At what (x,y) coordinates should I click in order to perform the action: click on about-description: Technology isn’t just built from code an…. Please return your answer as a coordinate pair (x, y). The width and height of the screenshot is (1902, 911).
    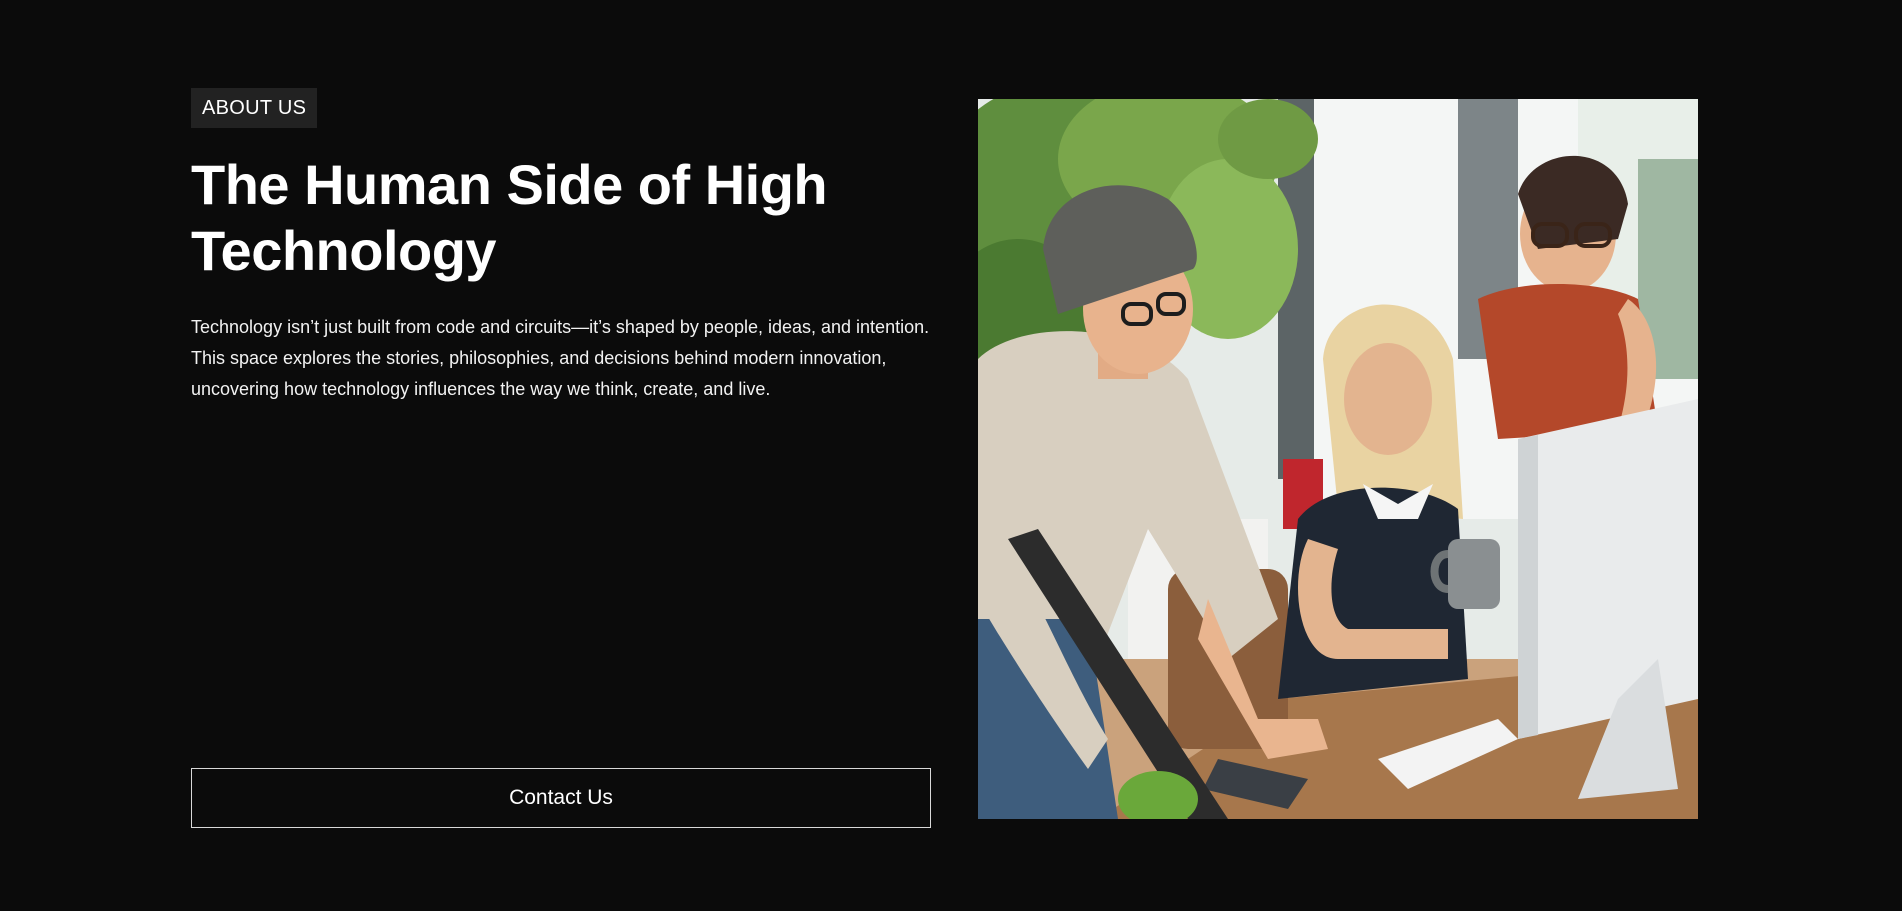
    Looking at the image, I should click on (560, 358).